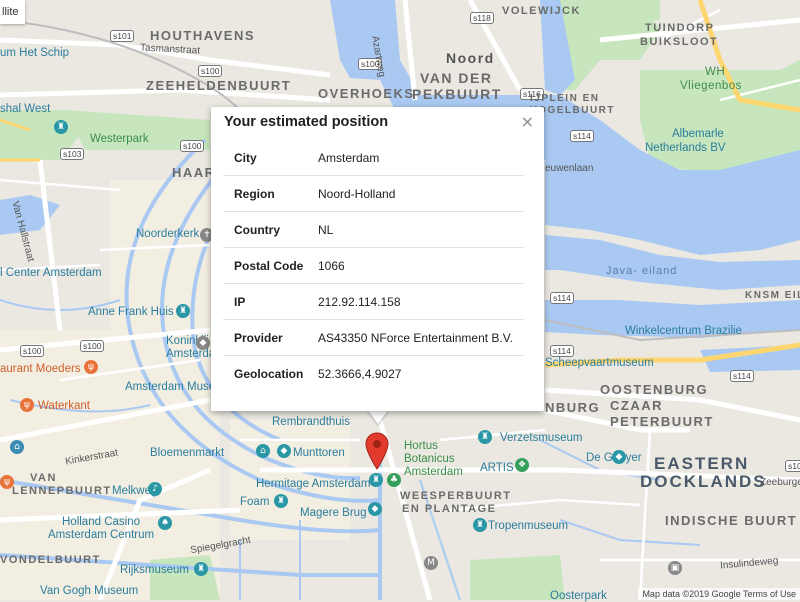  Describe the element at coordinates (456, 78) in the screenshot. I see `district-label: VAN DER` at that location.